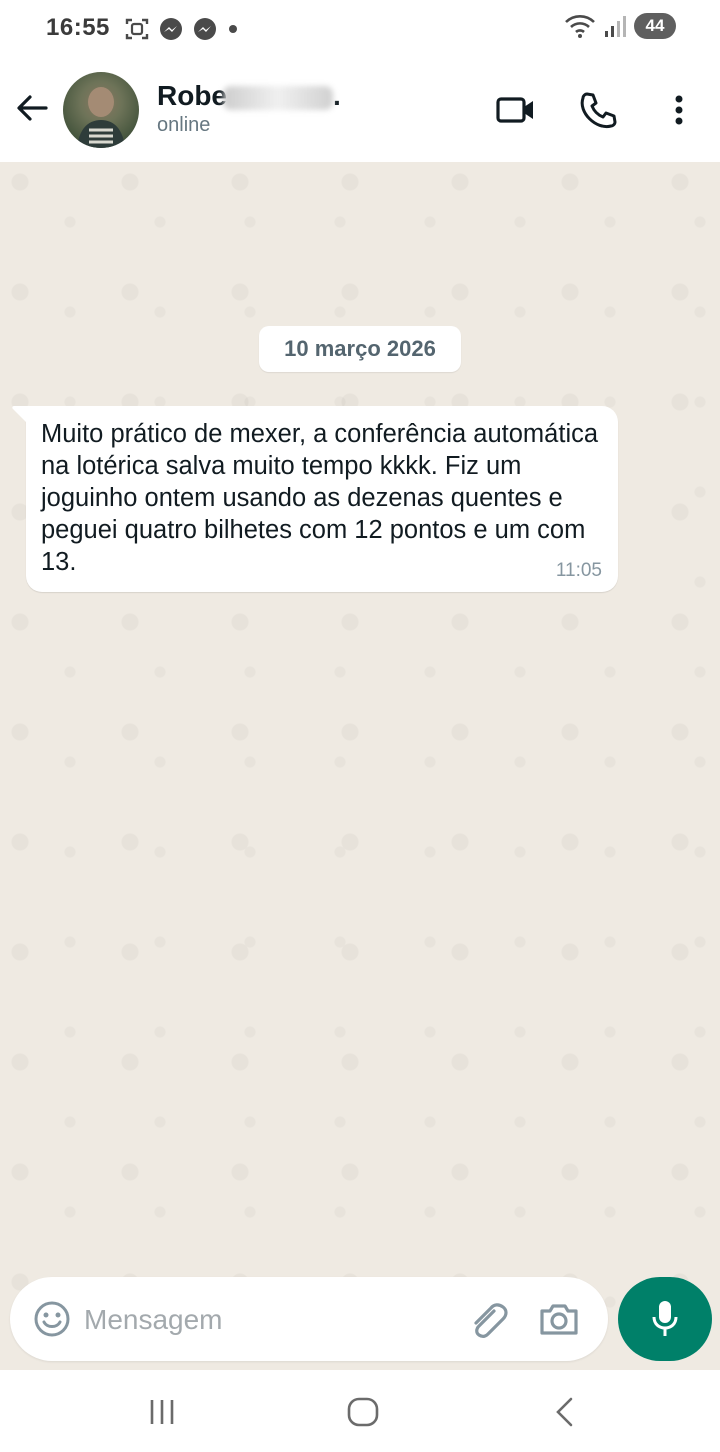 This screenshot has height=1452, width=720. I want to click on home-button, so click(363, 1412).